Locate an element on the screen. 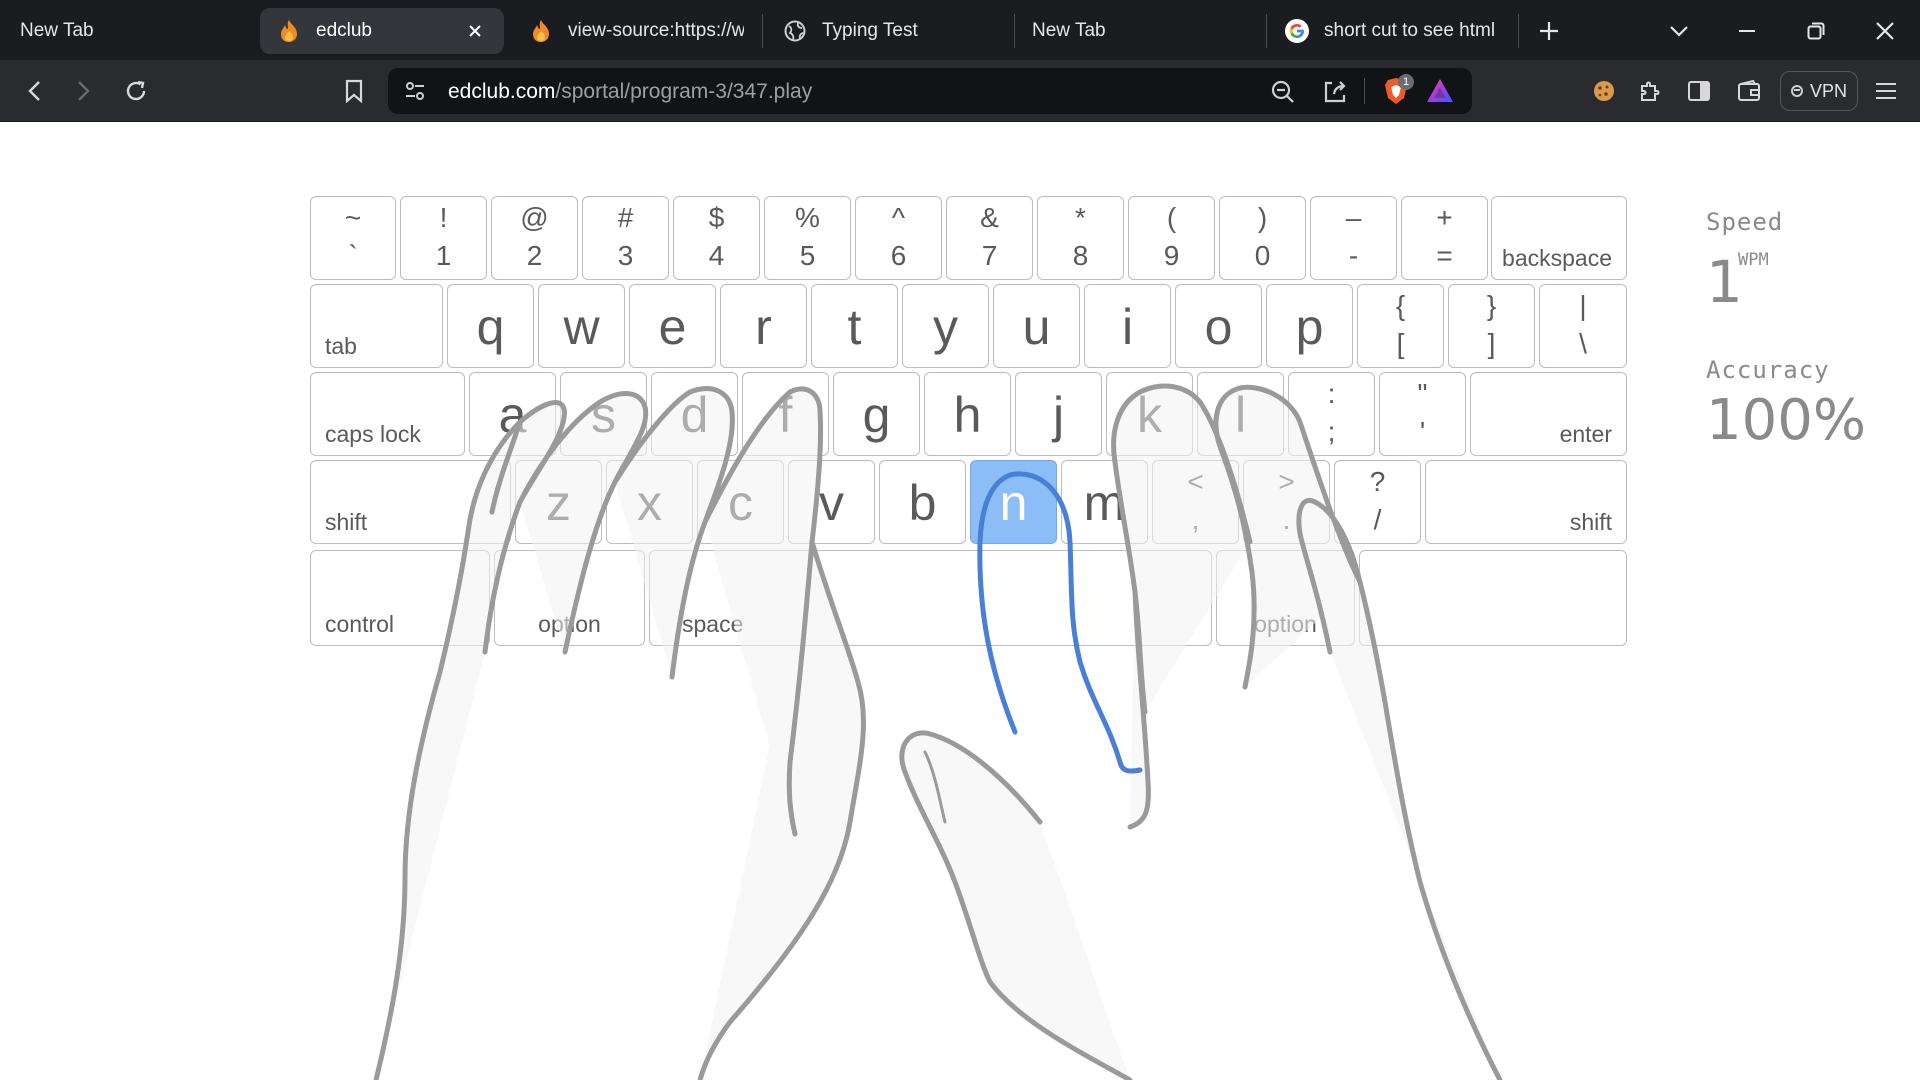 This screenshot has height=1080, width=1920. key-bottom-symbol: - is located at coordinates (1353, 255).